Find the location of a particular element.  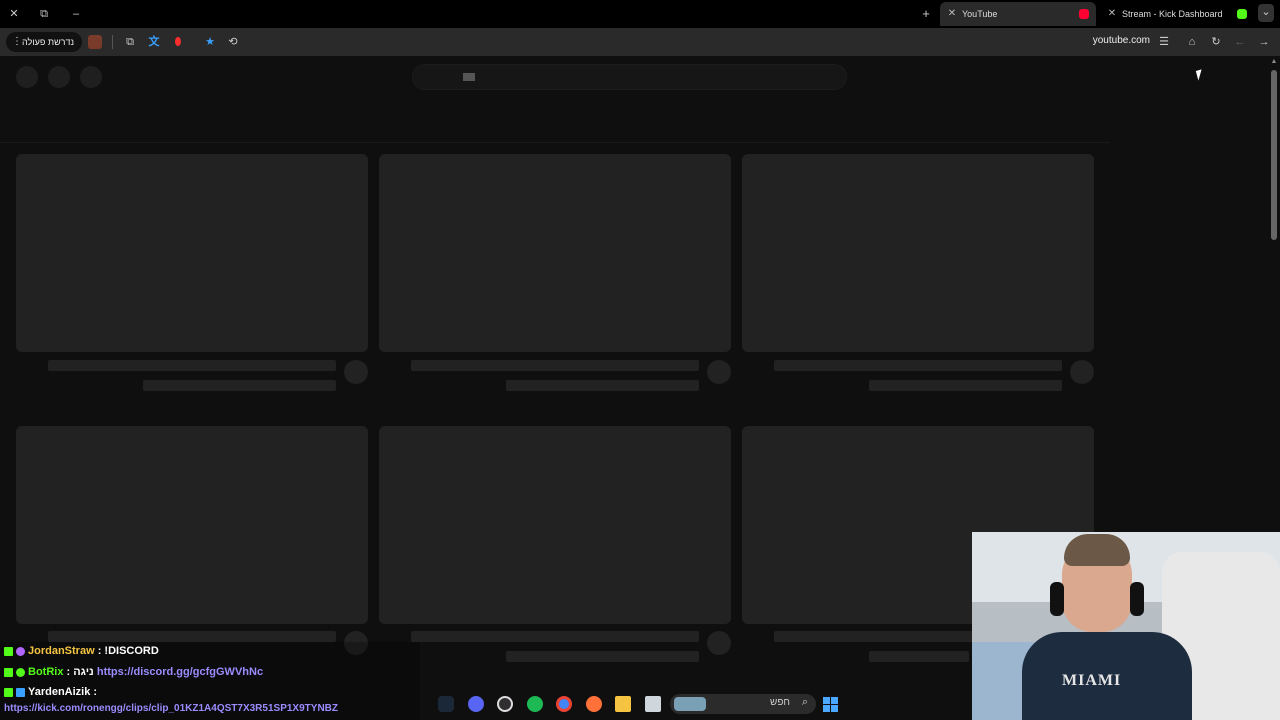

chat-username: YardenAizik is located at coordinates (59, 692).